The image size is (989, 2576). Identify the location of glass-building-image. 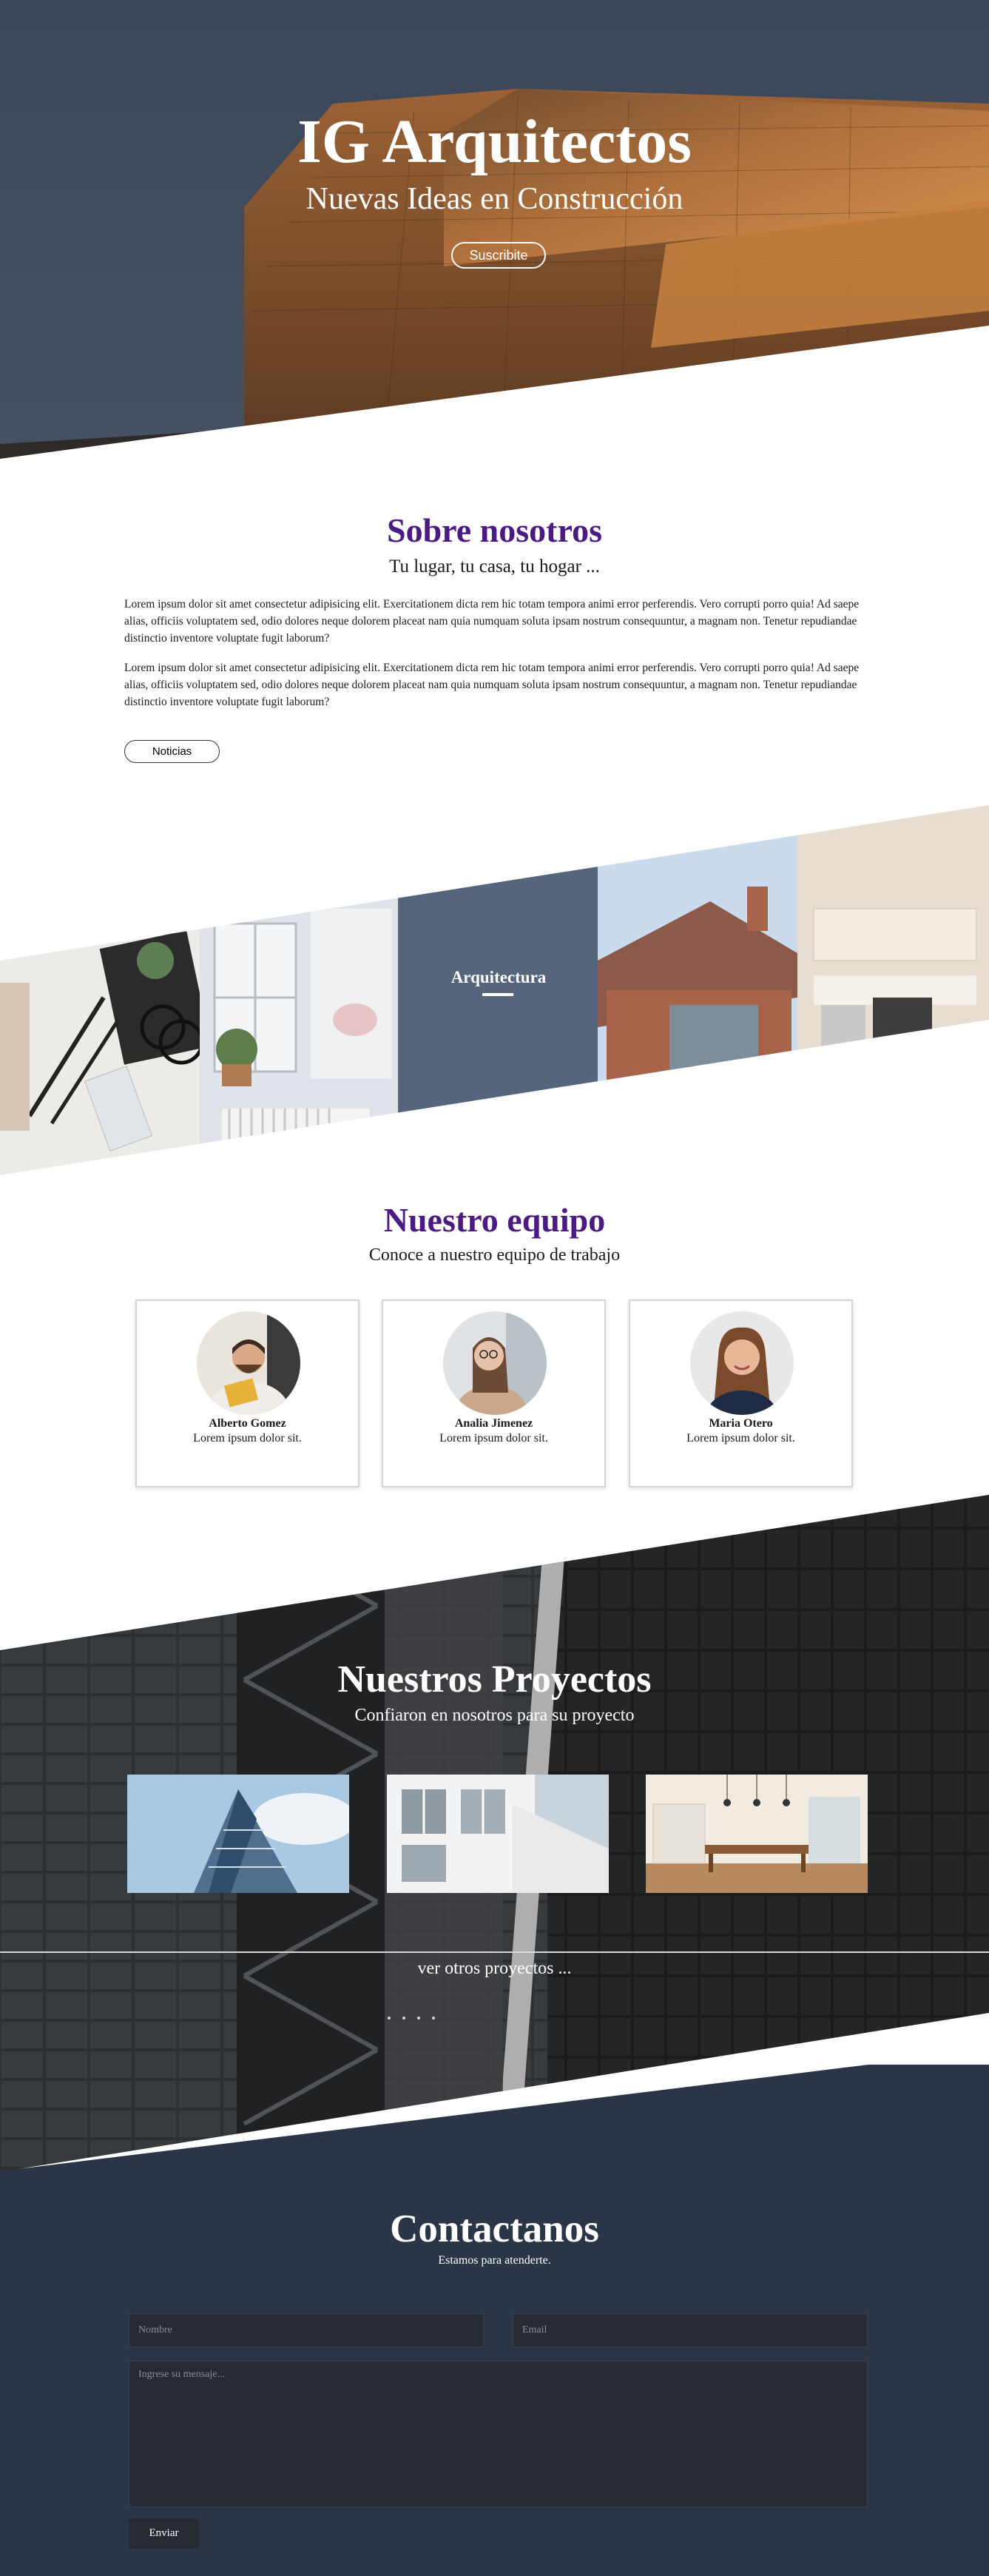
(238, 1834).